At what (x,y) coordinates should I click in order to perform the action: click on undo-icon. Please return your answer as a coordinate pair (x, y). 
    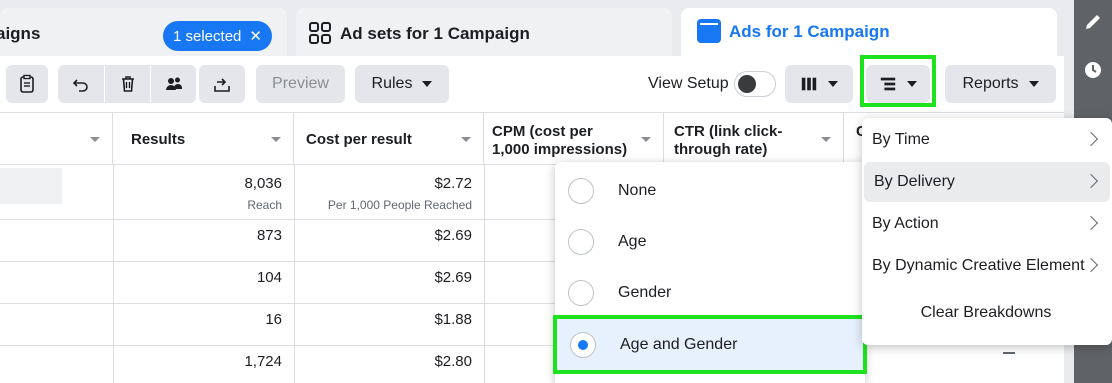
    Looking at the image, I should click on (80, 85).